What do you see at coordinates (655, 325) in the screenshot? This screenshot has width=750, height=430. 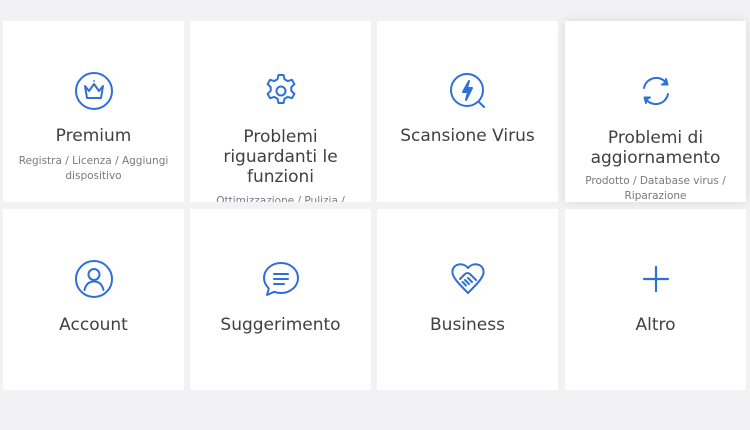 I see `card-title: Altro` at bounding box center [655, 325].